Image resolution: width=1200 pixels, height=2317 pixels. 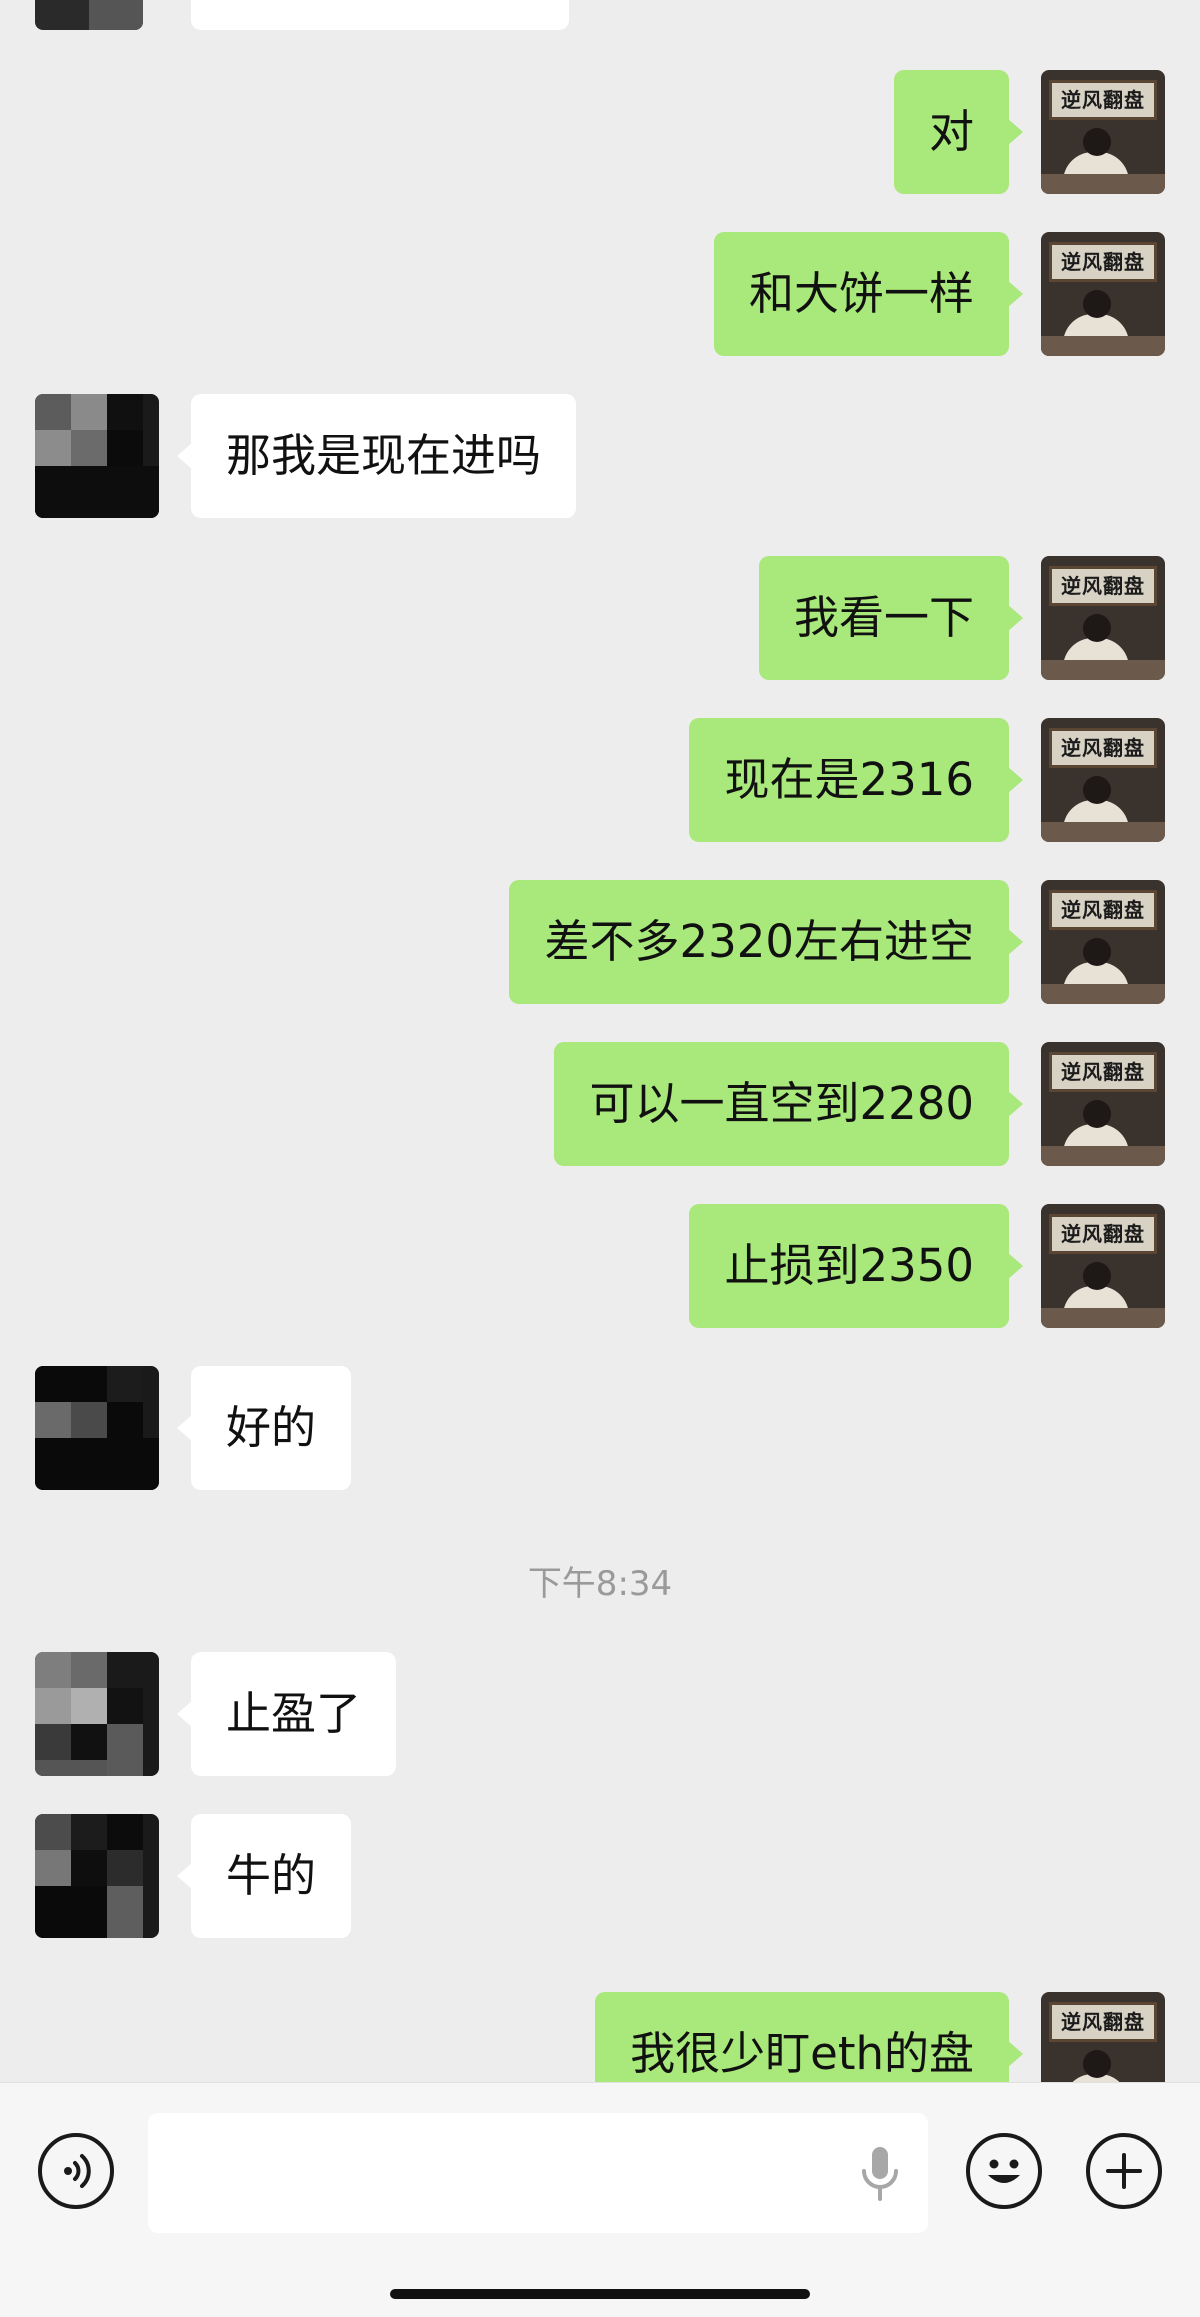 I want to click on message-row: 好的, so click(x=600, y=1428).